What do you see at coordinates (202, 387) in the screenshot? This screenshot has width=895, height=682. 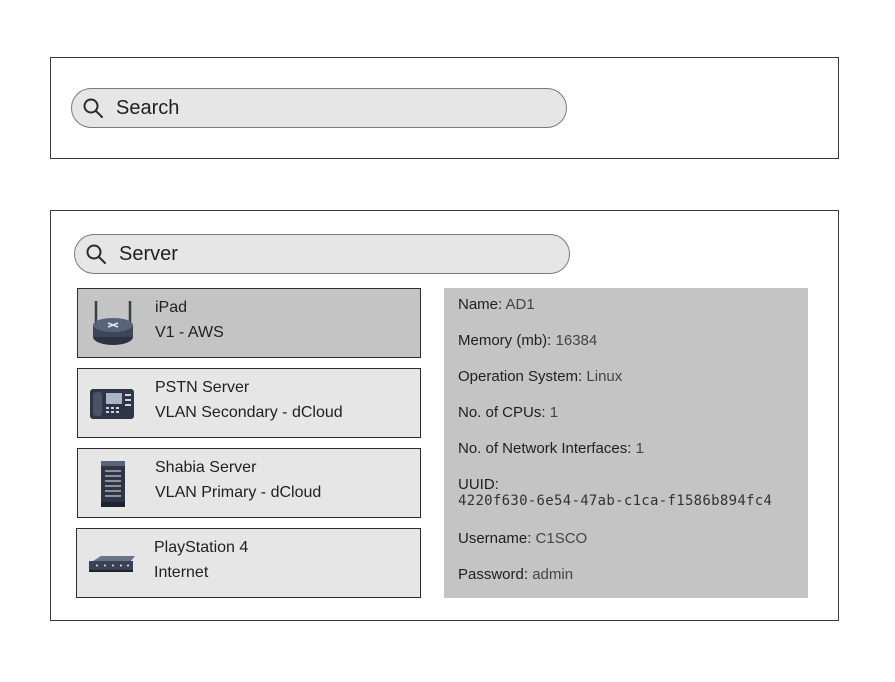 I see `device-name: PSTN Server` at bounding box center [202, 387].